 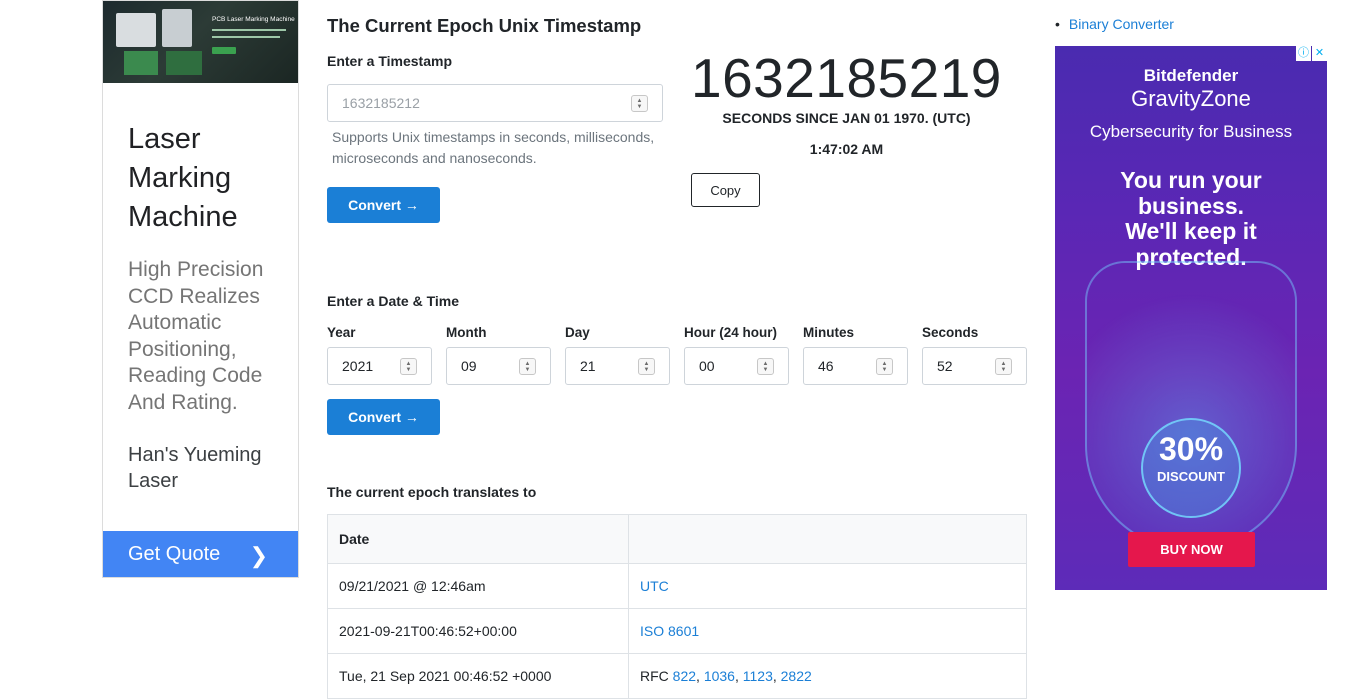 What do you see at coordinates (224, 50) in the screenshot?
I see `ad-image-button` at bounding box center [224, 50].